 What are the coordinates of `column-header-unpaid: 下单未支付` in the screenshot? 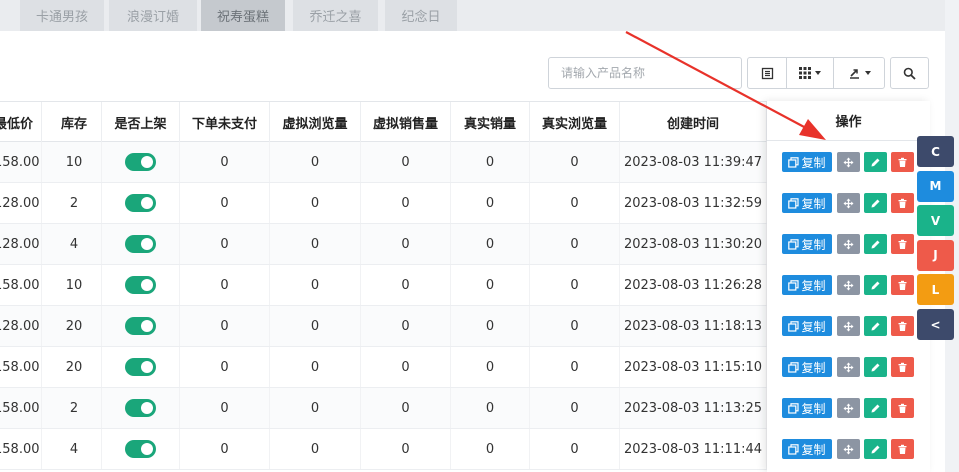 It's located at (225, 122).